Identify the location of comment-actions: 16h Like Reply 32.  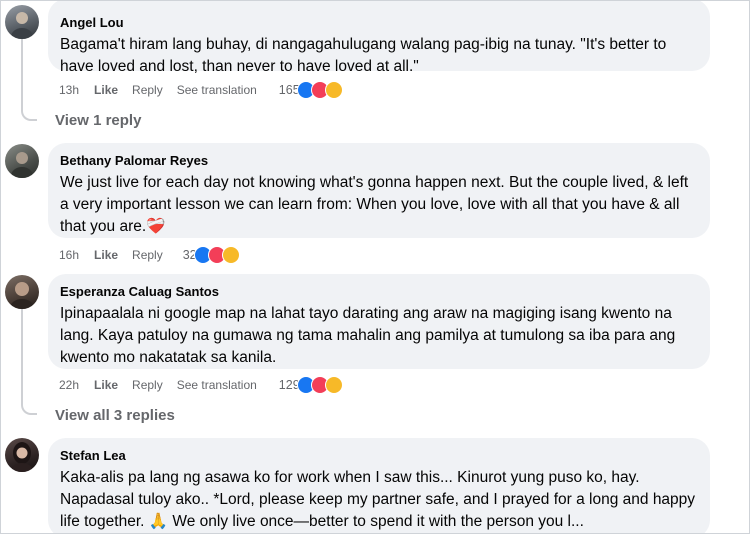
(149, 255).